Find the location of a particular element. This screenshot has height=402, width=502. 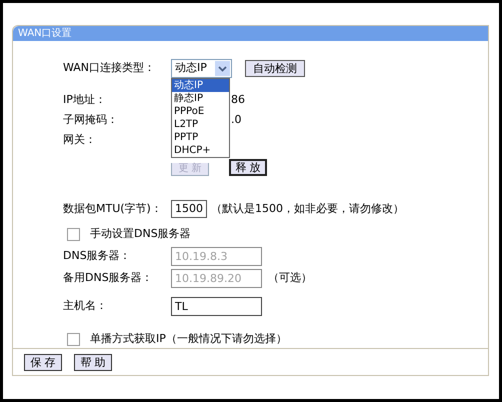

help-button: 帮 助 is located at coordinates (93, 362).